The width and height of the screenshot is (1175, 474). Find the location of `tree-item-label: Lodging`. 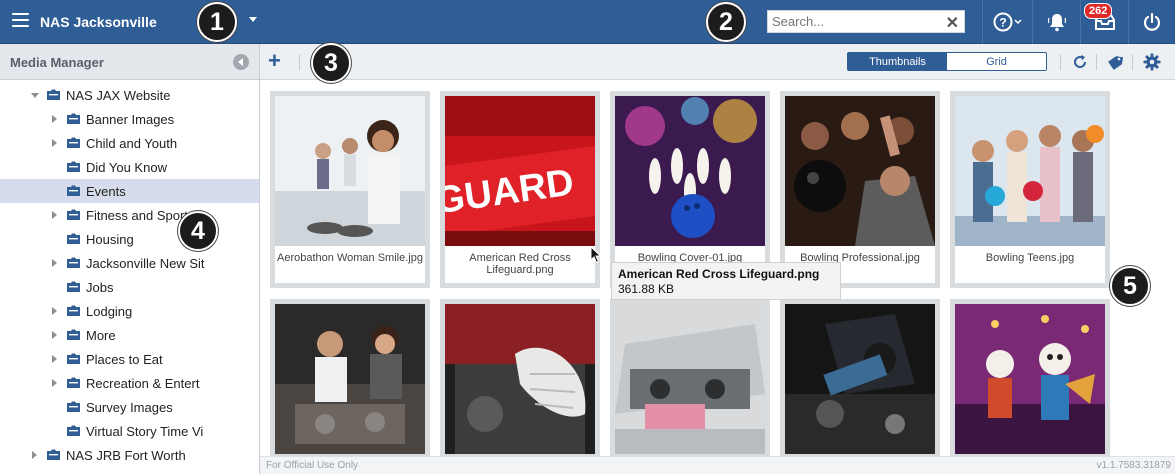

tree-item-label: Lodging is located at coordinates (109, 311).